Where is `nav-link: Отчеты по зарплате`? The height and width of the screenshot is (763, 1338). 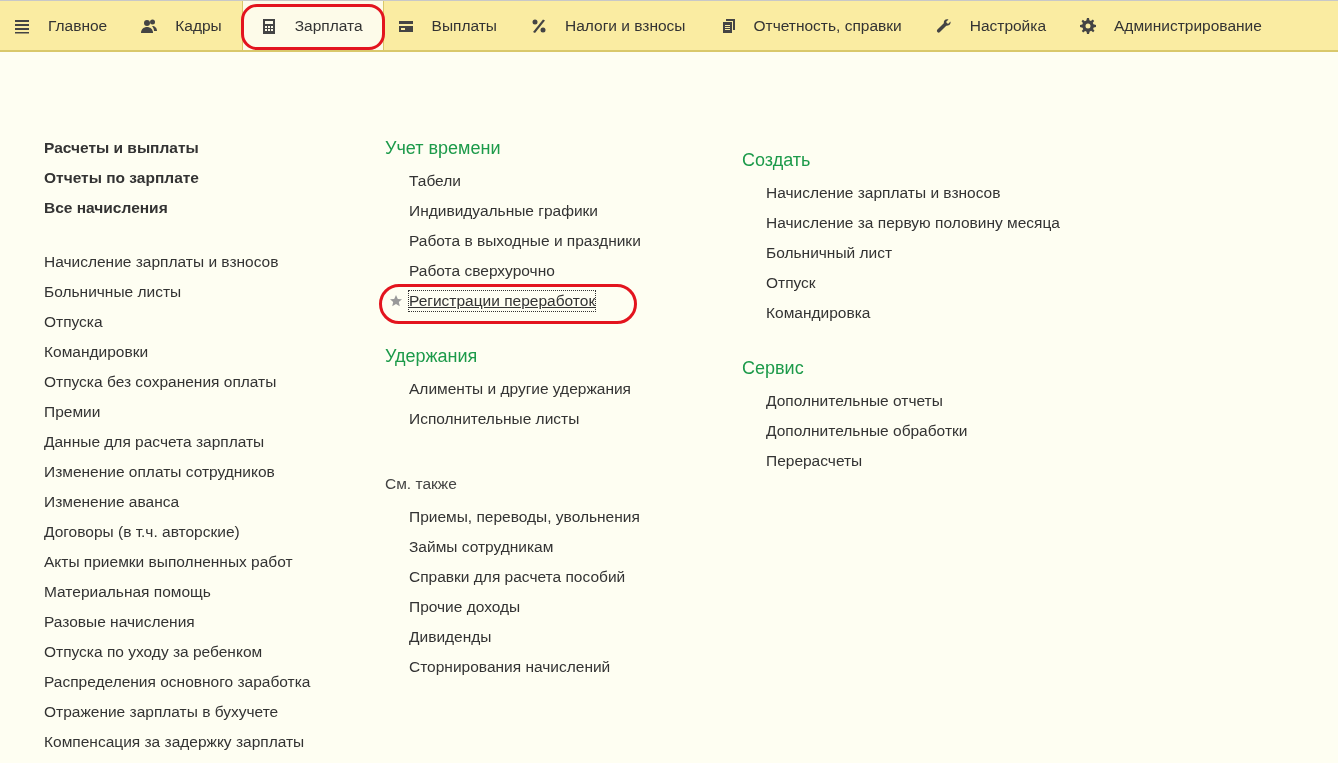
nav-link: Отчеты по зарплате is located at coordinates (121, 177).